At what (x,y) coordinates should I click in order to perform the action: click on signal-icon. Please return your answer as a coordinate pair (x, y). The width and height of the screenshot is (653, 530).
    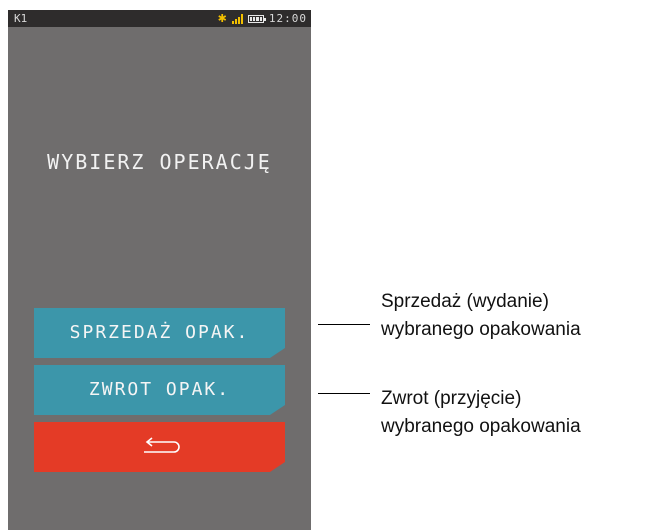
    Looking at the image, I should click on (237, 18).